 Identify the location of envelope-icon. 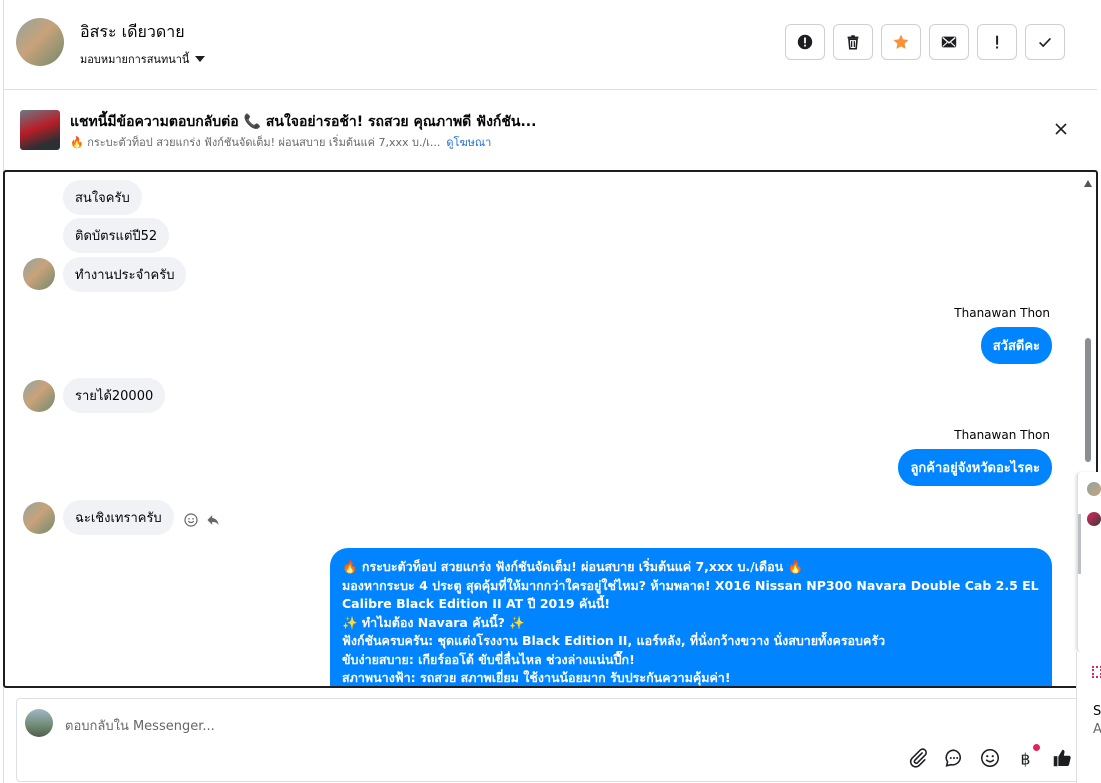
(949, 42).